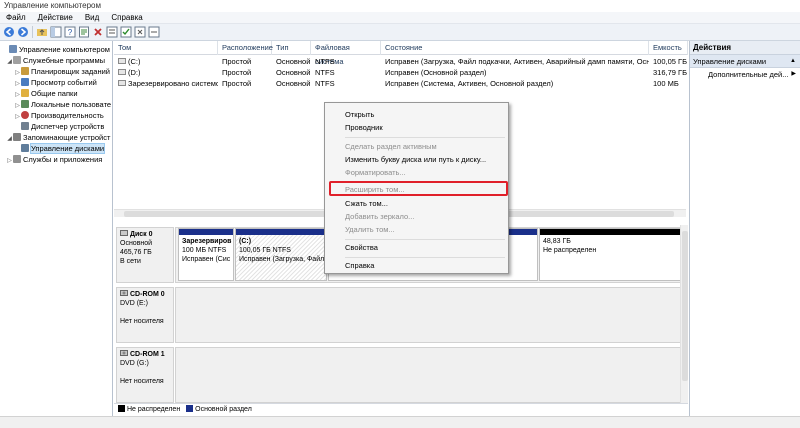  I want to click on refresh-button, so click(140, 32).